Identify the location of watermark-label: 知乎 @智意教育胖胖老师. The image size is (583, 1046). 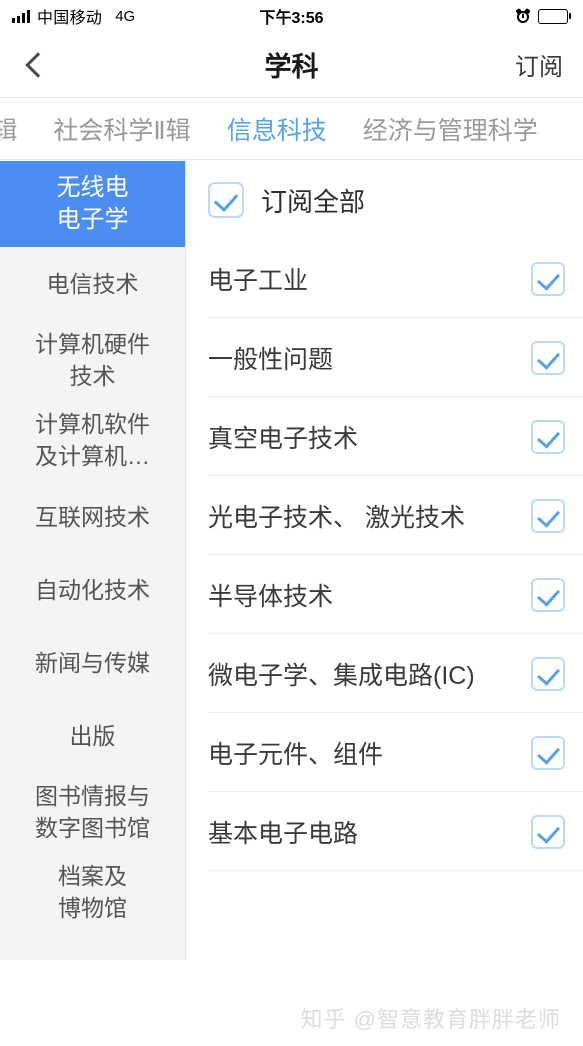
(430, 1019).